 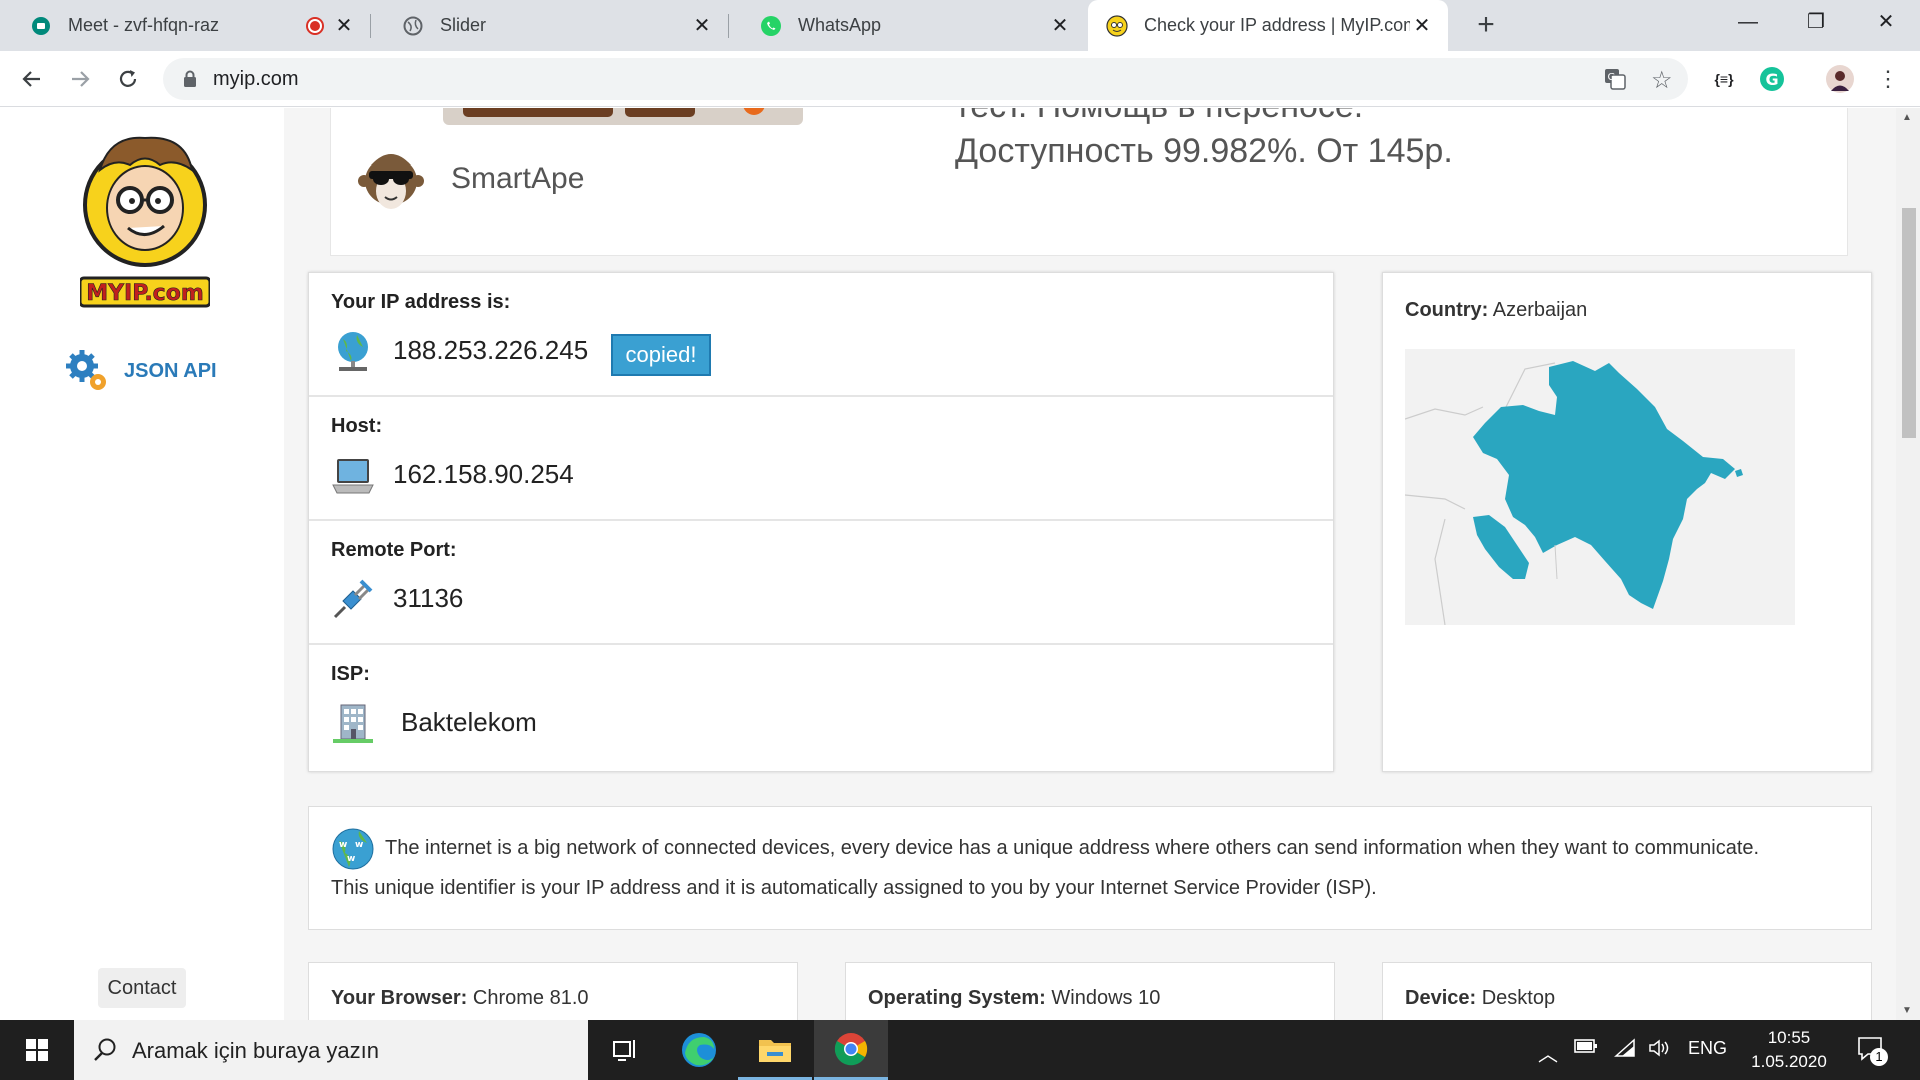 I want to click on browser-line: Your Browser: Chrome 81.0, so click(x=460, y=998).